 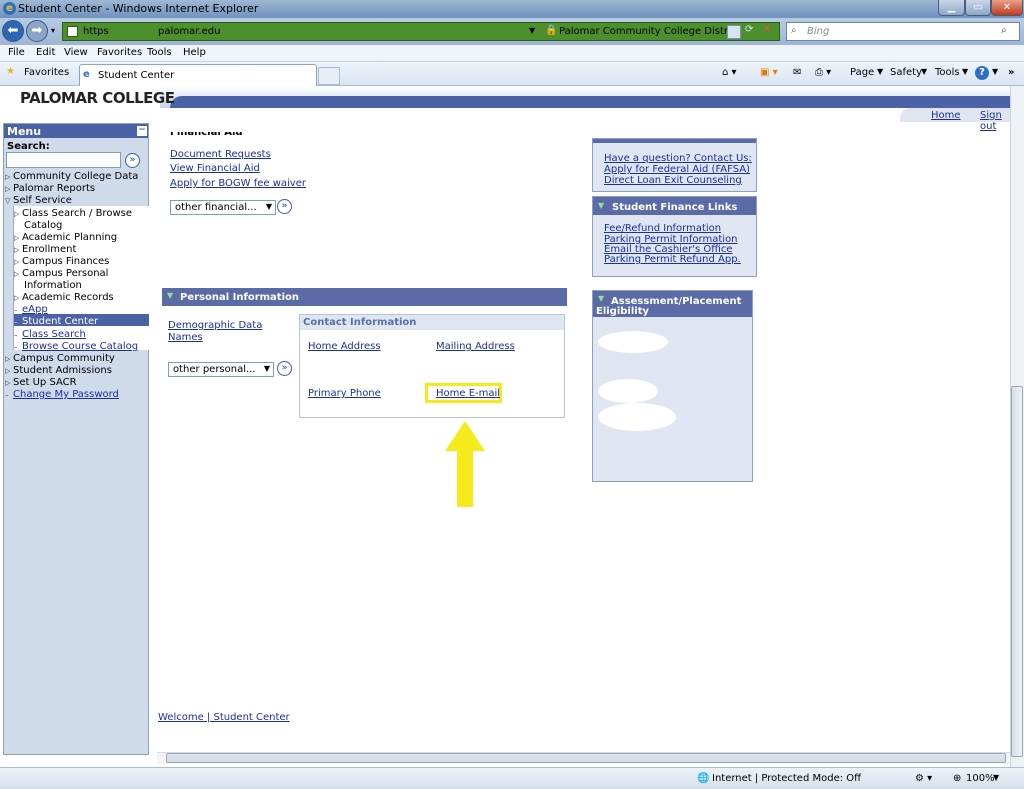 I want to click on close-window-button: ✕, so click(x=1007, y=8).